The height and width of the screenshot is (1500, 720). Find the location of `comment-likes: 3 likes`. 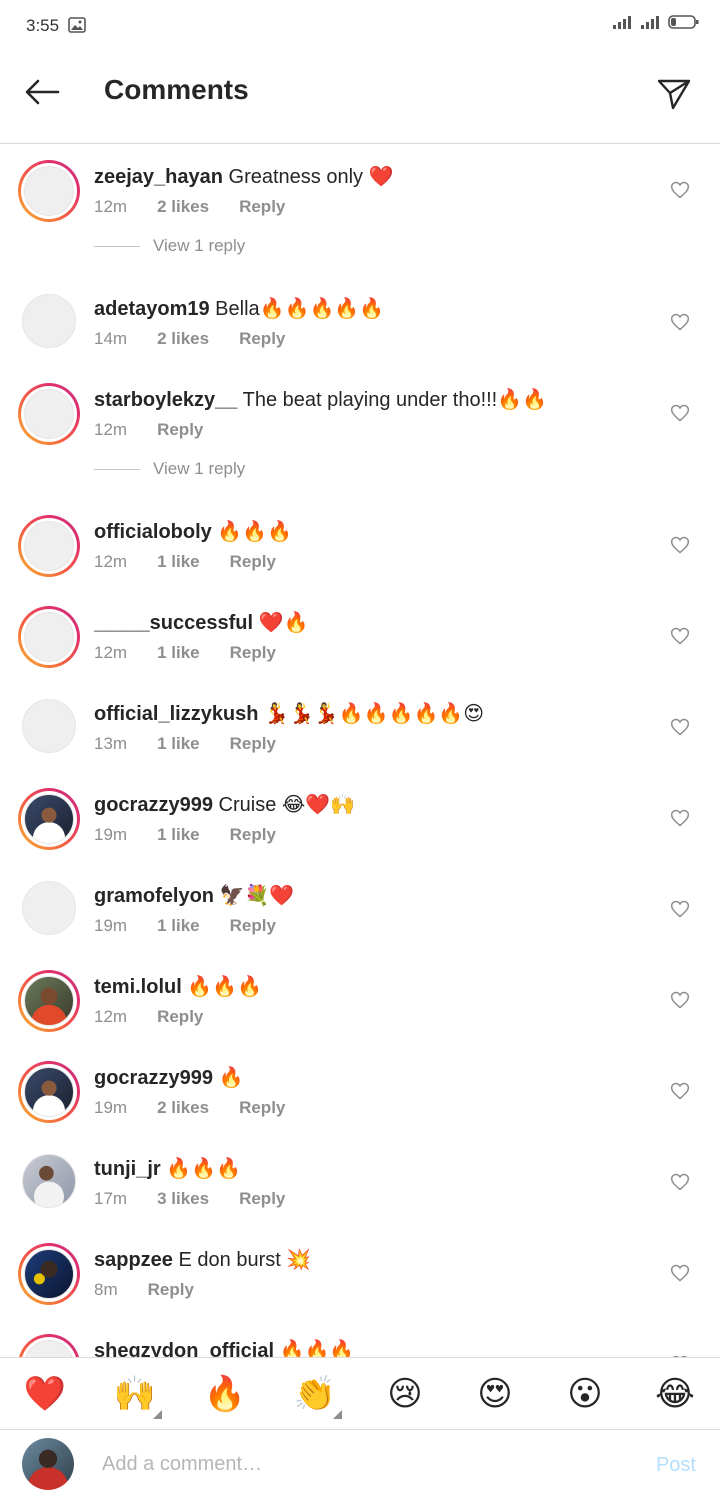

comment-likes: 3 likes is located at coordinates (183, 1199).